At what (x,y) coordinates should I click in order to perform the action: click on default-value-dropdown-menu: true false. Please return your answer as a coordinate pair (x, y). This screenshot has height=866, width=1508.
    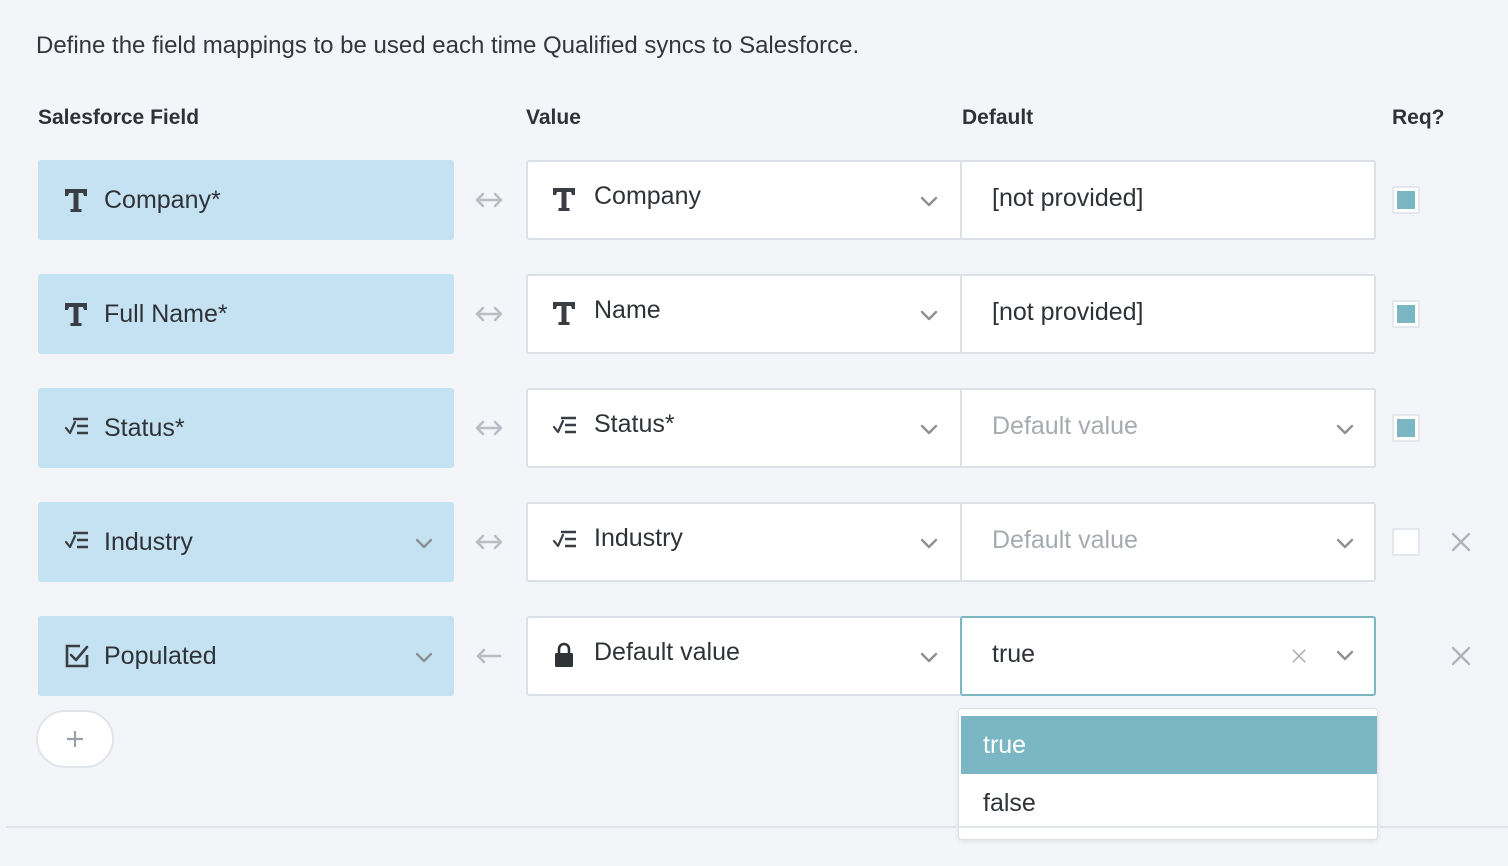
    Looking at the image, I should click on (1168, 774).